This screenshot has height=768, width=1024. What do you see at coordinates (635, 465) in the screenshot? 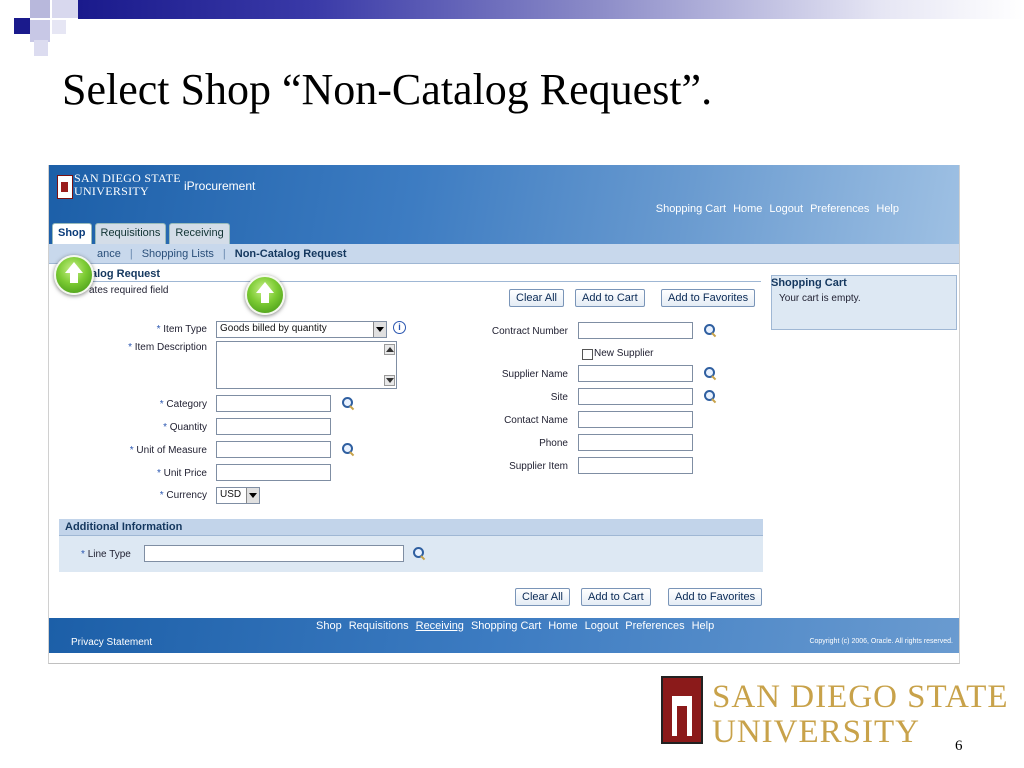
I see `supplier-item-input` at bounding box center [635, 465].